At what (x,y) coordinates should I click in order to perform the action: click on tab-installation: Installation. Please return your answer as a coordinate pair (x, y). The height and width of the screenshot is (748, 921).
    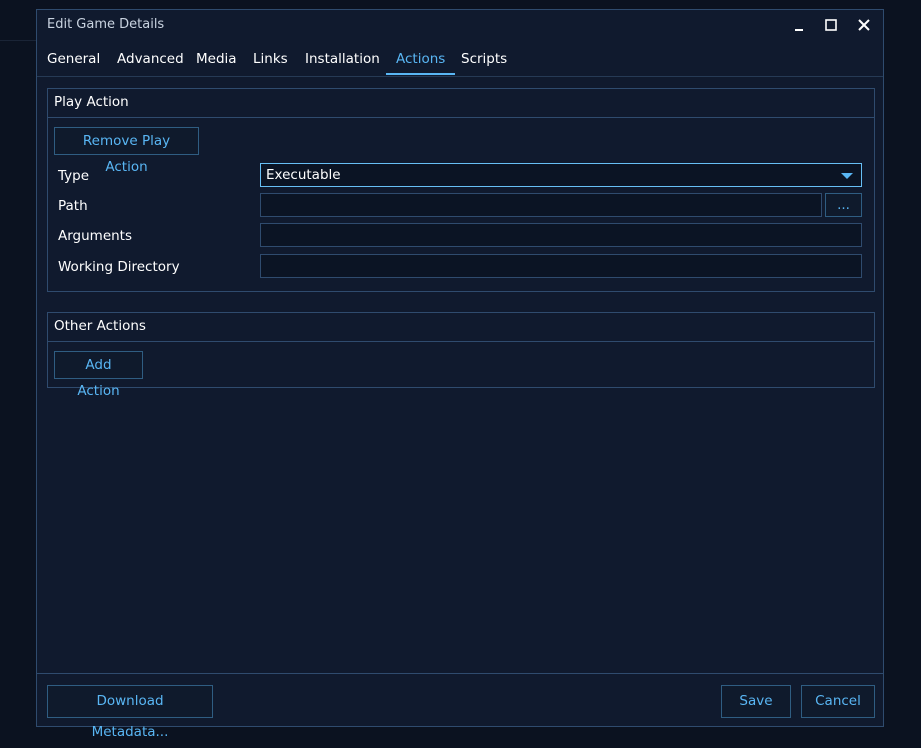
    Looking at the image, I should click on (342, 60).